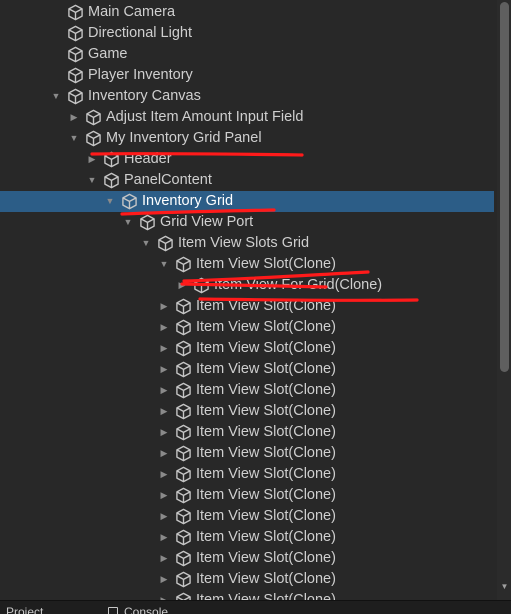 This screenshot has height=614, width=511. I want to click on annotation-underline-panel, so click(197, 154).